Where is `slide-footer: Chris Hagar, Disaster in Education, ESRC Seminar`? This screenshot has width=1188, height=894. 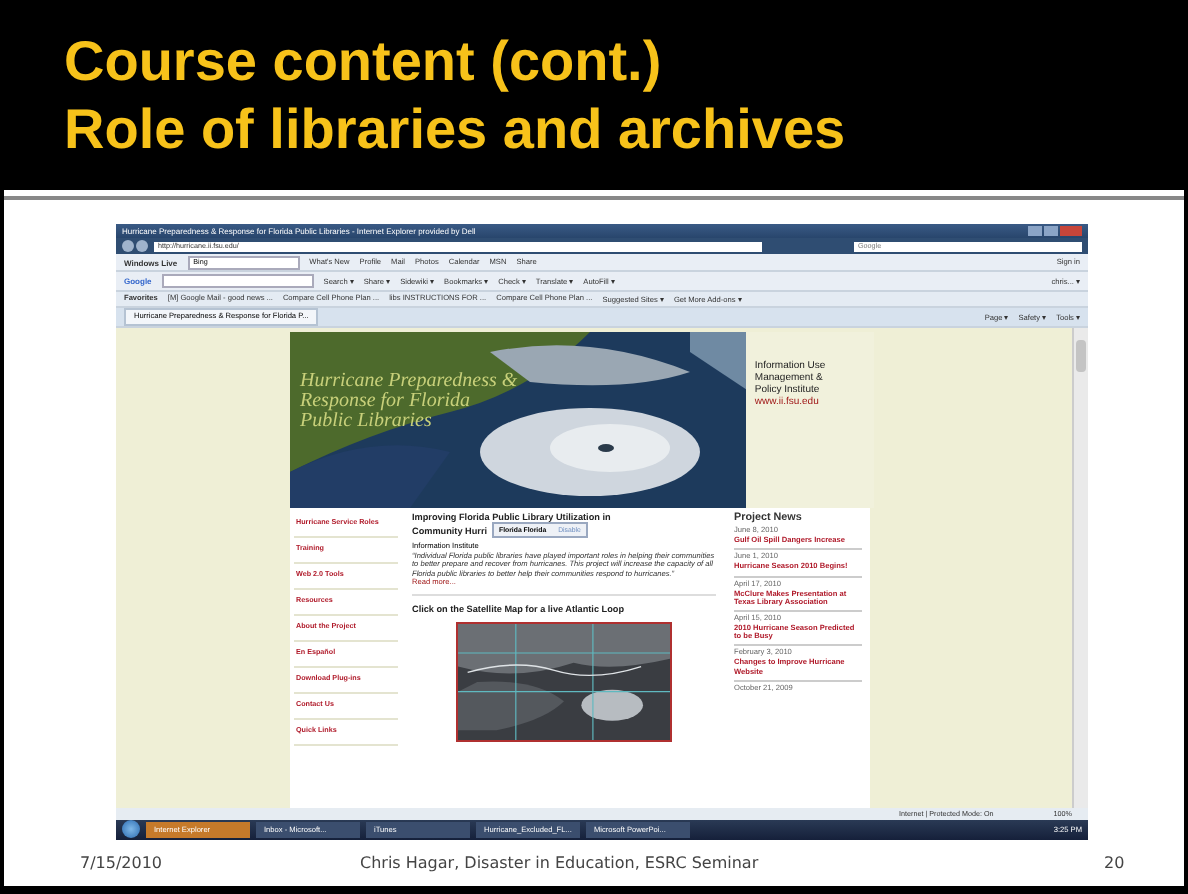
slide-footer: Chris Hagar, Disaster in Education, ESRC Seminar is located at coordinates (732, 863).